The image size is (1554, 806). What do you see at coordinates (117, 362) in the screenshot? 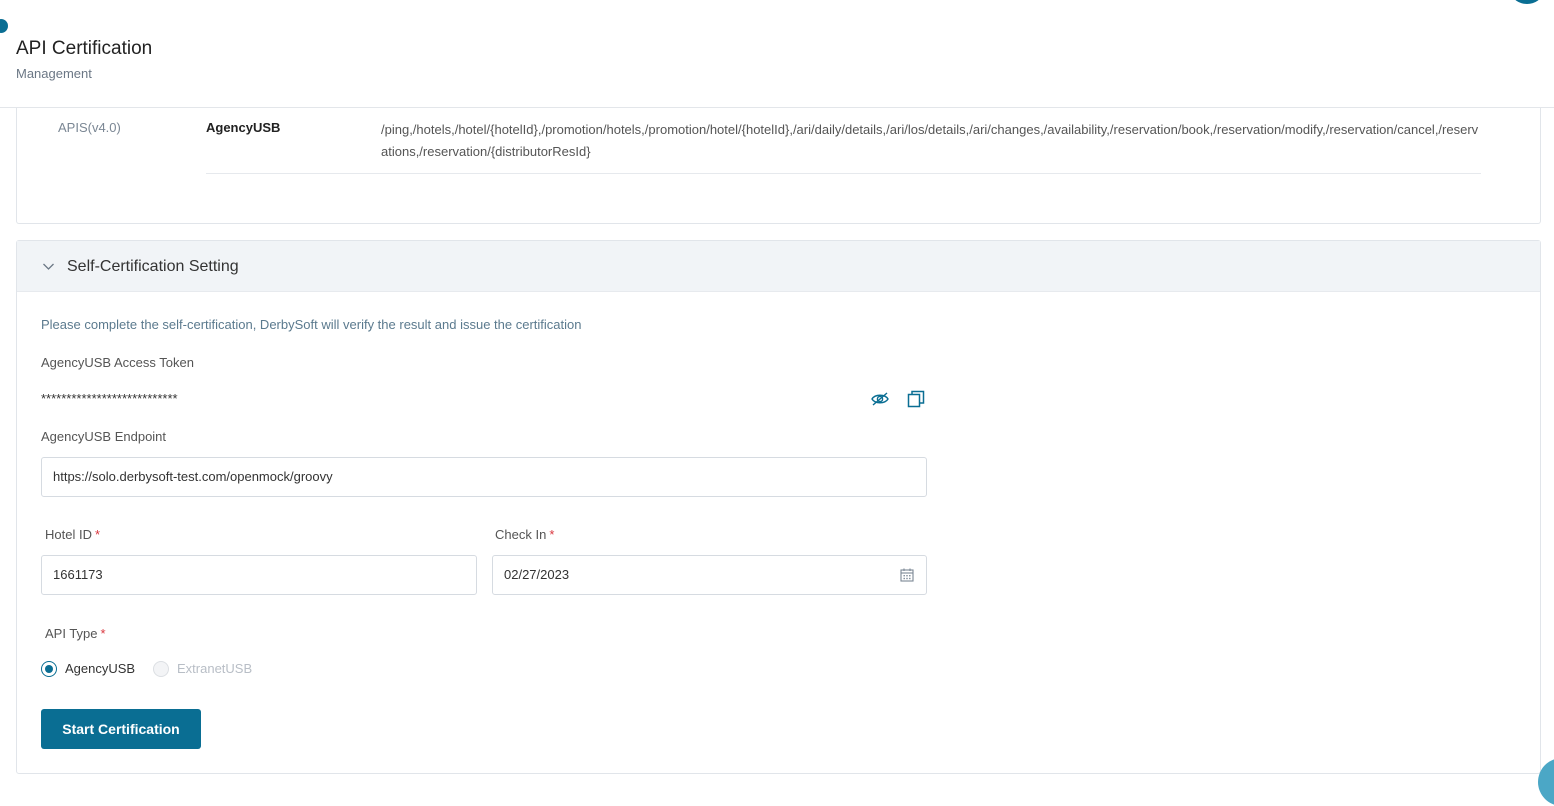
I see `access-token-label: AgencyUSB Access Token` at bounding box center [117, 362].